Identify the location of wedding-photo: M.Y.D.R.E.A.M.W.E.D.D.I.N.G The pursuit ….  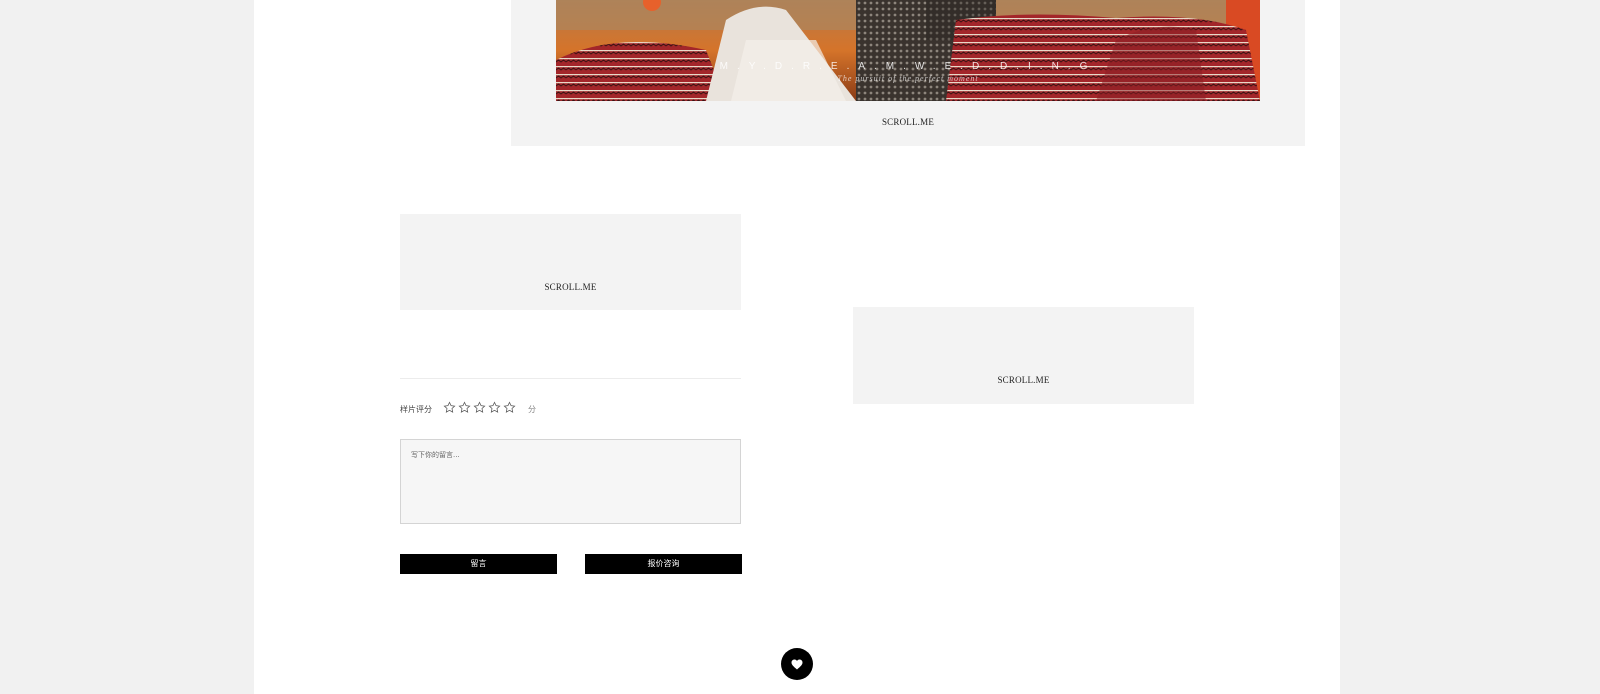
(908, 50).